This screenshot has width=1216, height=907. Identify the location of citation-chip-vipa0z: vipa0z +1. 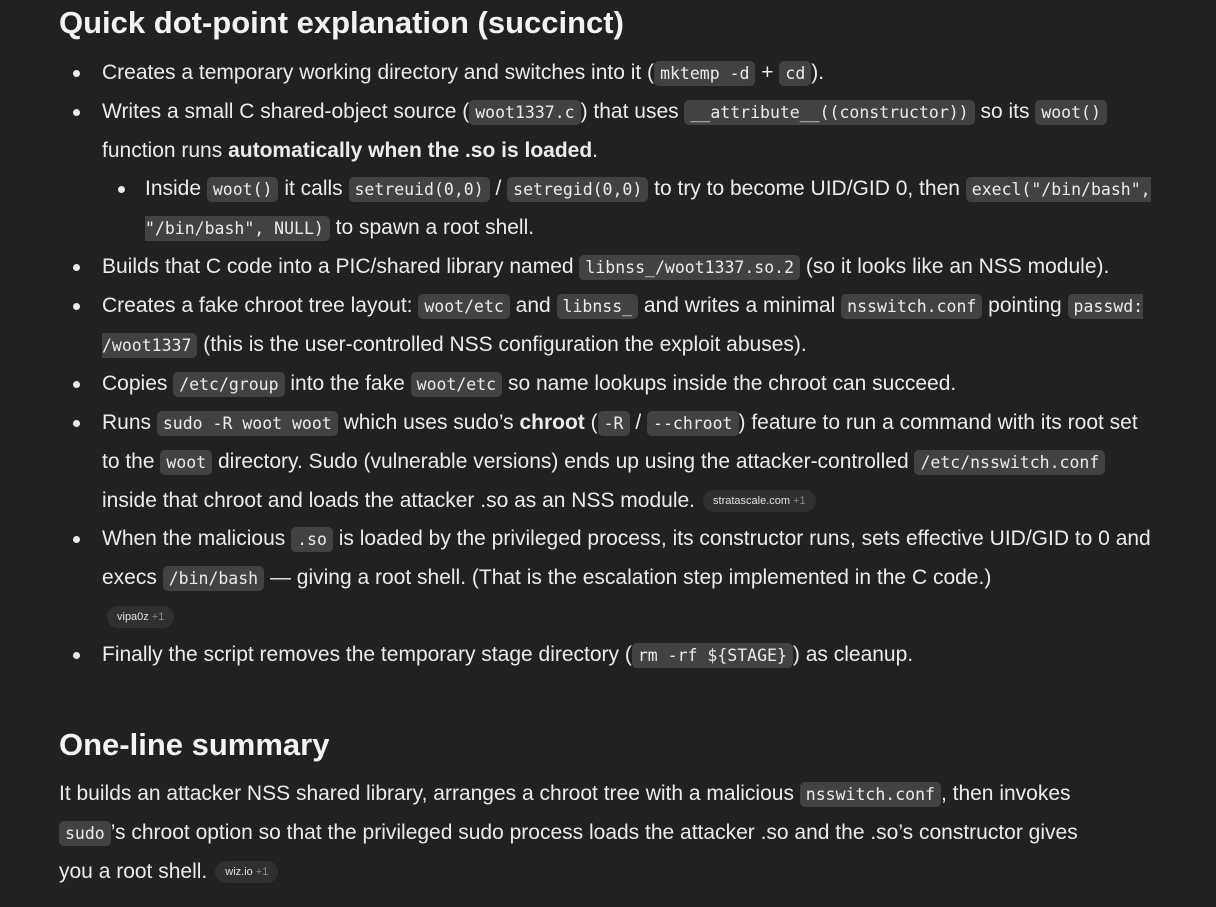
(141, 617).